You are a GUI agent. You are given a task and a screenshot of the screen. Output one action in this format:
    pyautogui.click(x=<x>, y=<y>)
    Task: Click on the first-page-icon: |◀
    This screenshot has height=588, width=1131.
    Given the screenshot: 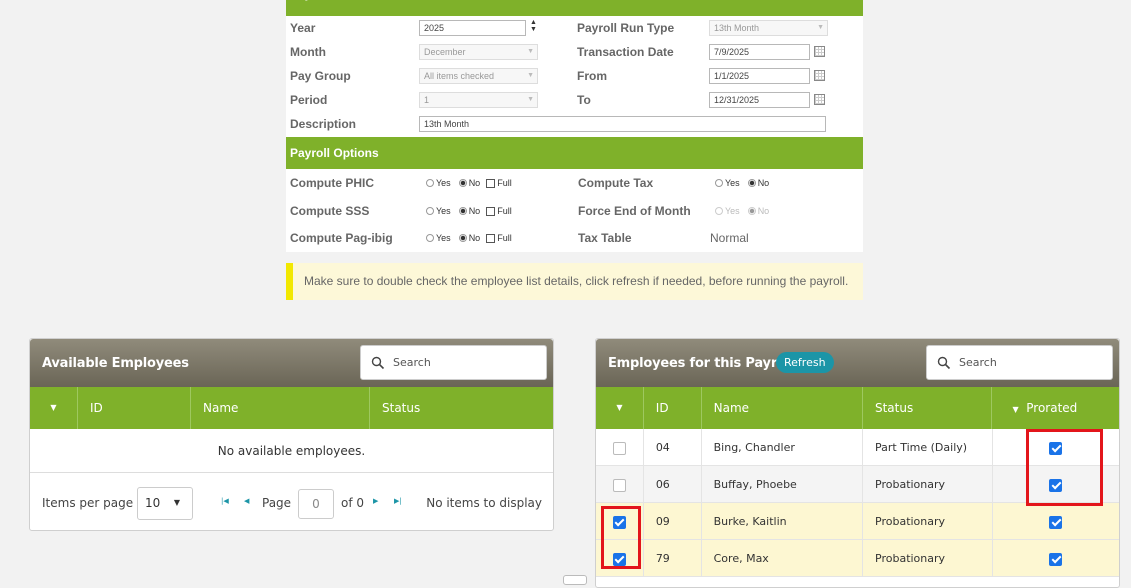 What is the action you would take?
    pyautogui.click(x=225, y=501)
    